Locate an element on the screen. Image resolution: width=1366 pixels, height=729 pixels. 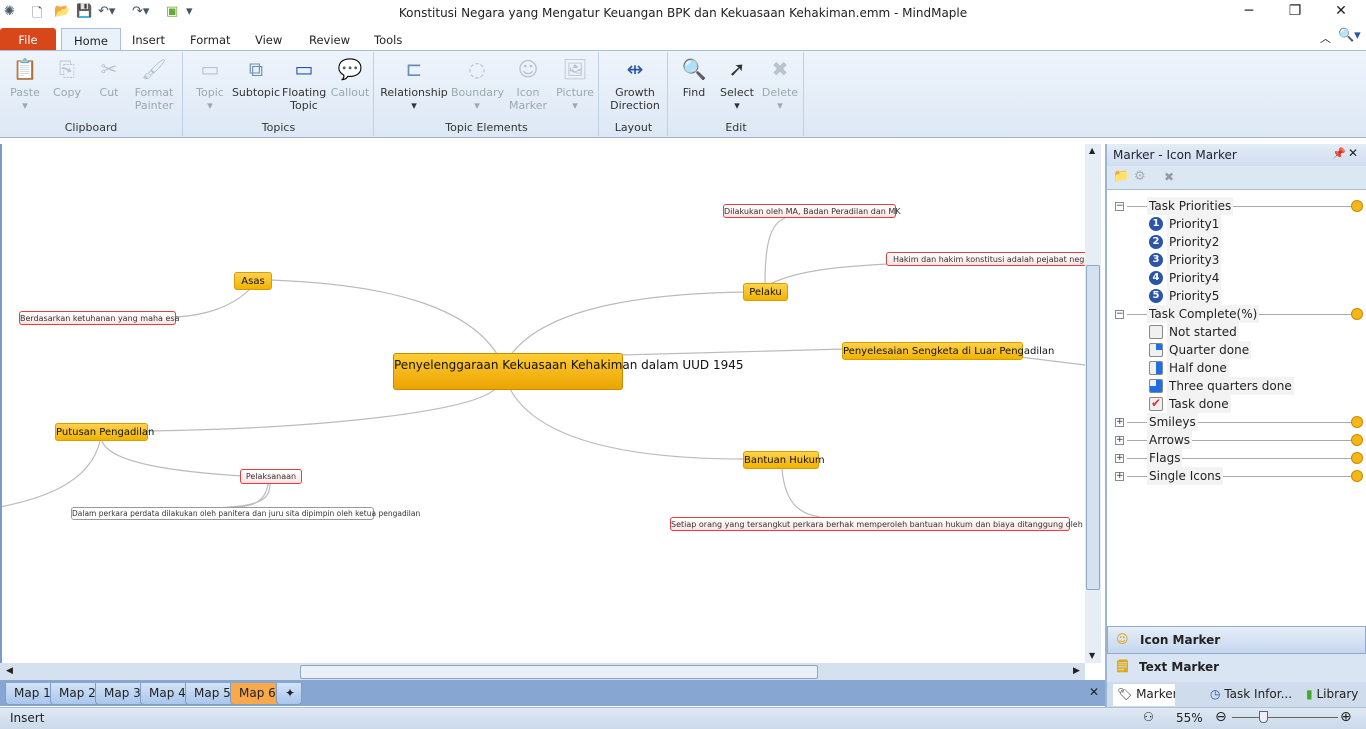
zoom-in-button: ⊕ is located at coordinates (1346, 717).